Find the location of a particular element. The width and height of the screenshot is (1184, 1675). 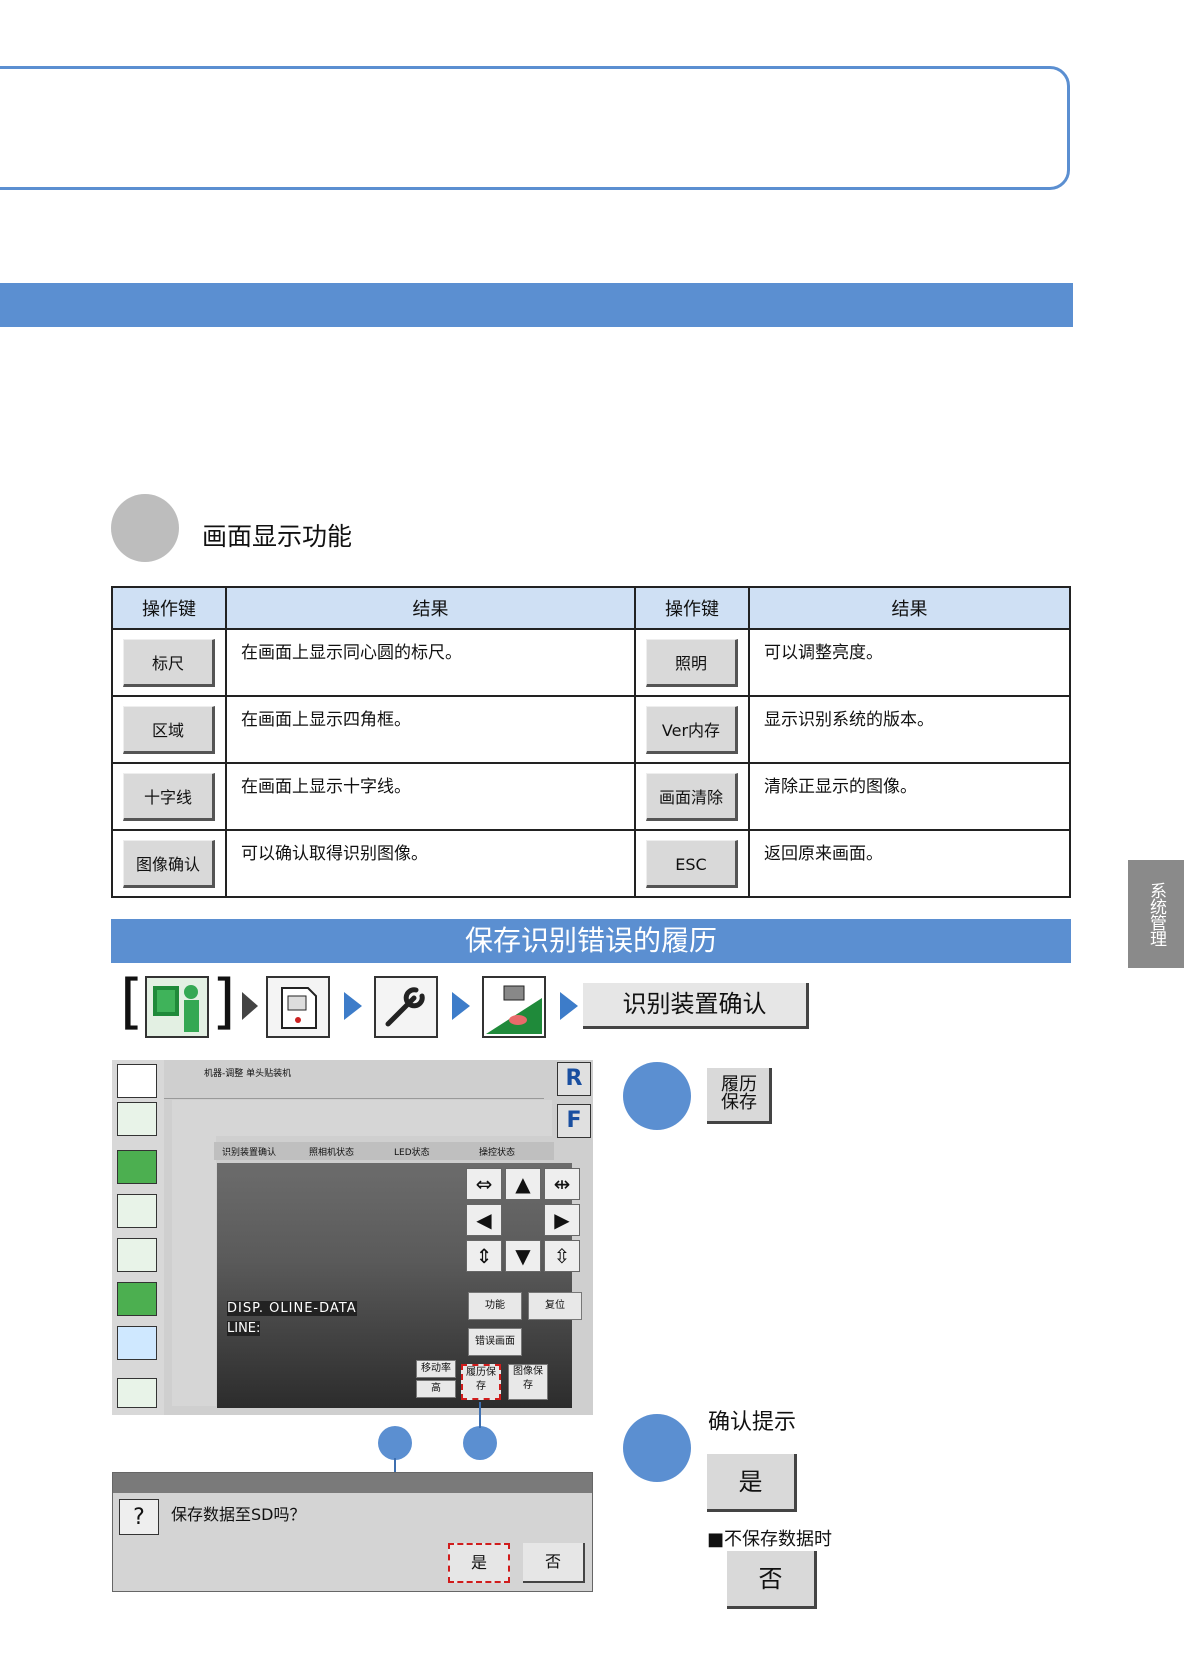

key-button: ESC is located at coordinates (692, 863).